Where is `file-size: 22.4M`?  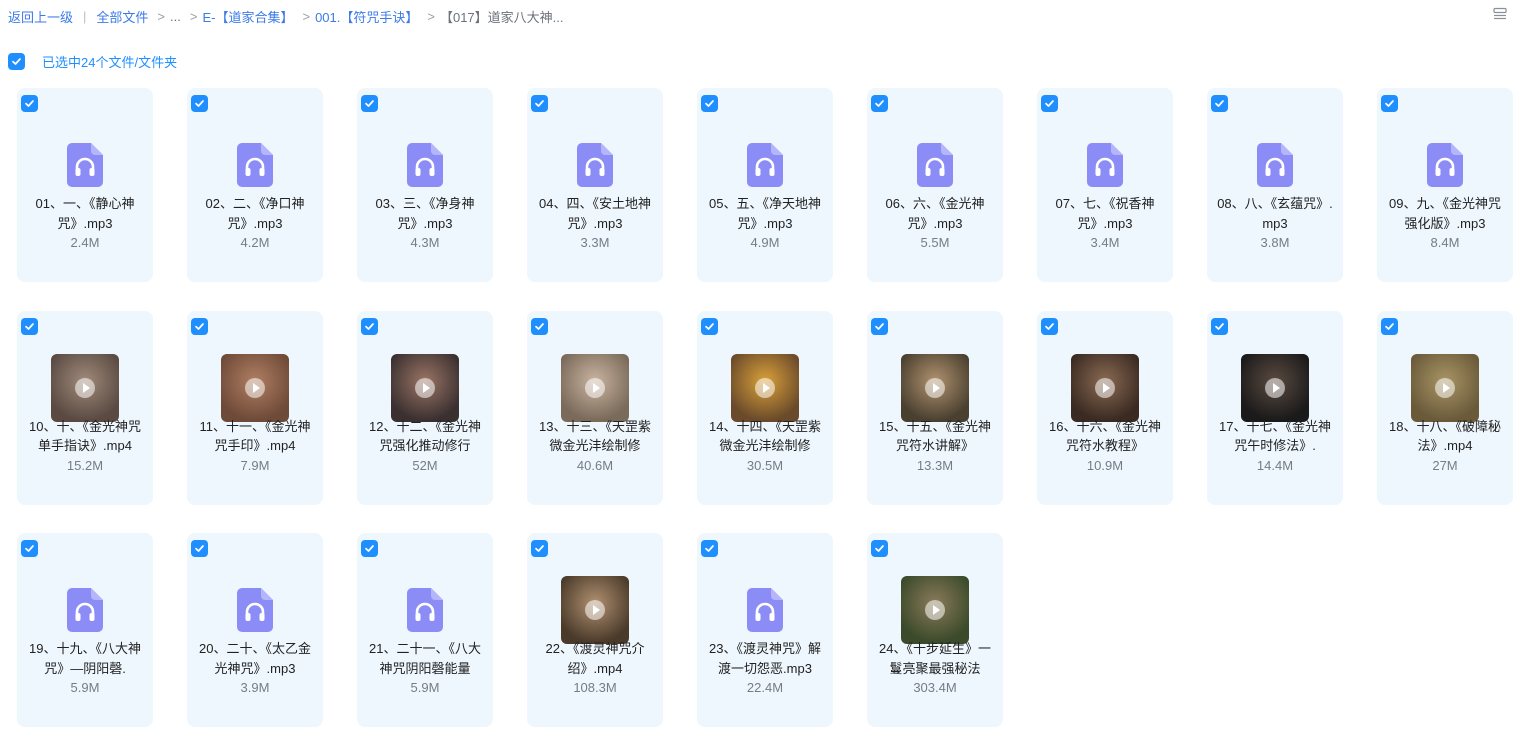 file-size: 22.4M is located at coordinates (765, 687).